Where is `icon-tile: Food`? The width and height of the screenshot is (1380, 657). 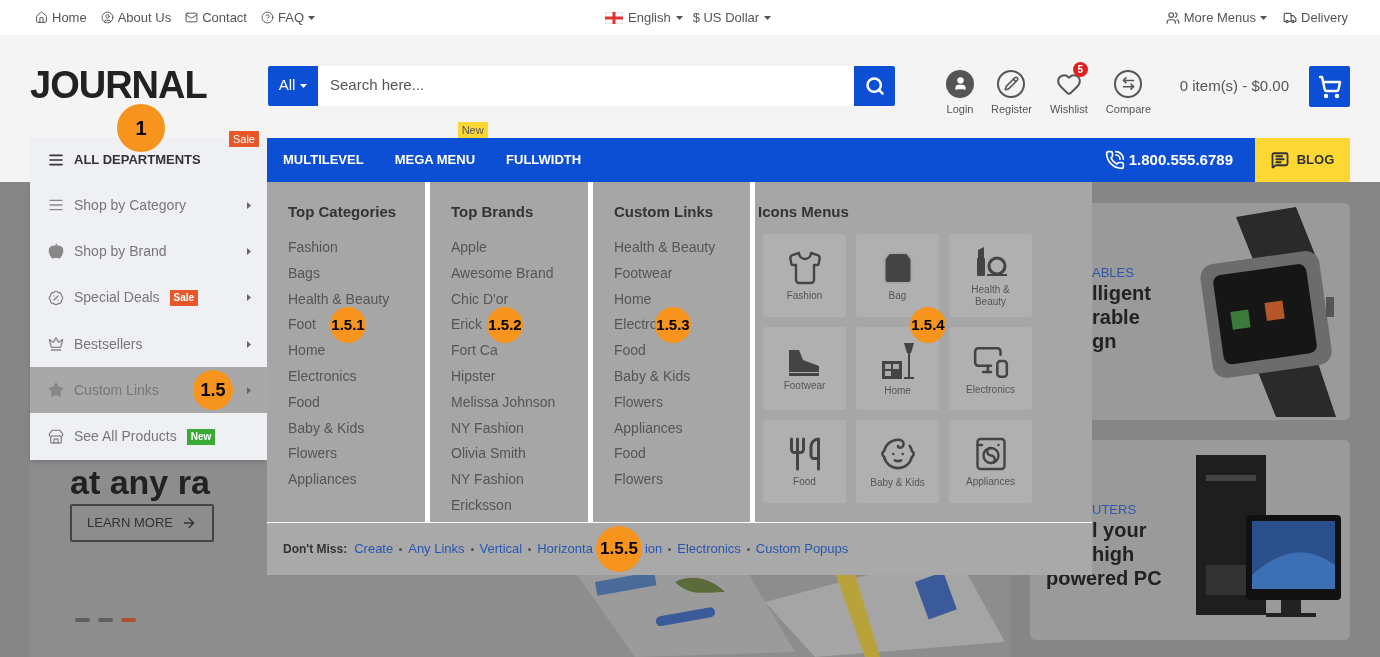
icon-tile: Food is located at coordinates (804, 461).